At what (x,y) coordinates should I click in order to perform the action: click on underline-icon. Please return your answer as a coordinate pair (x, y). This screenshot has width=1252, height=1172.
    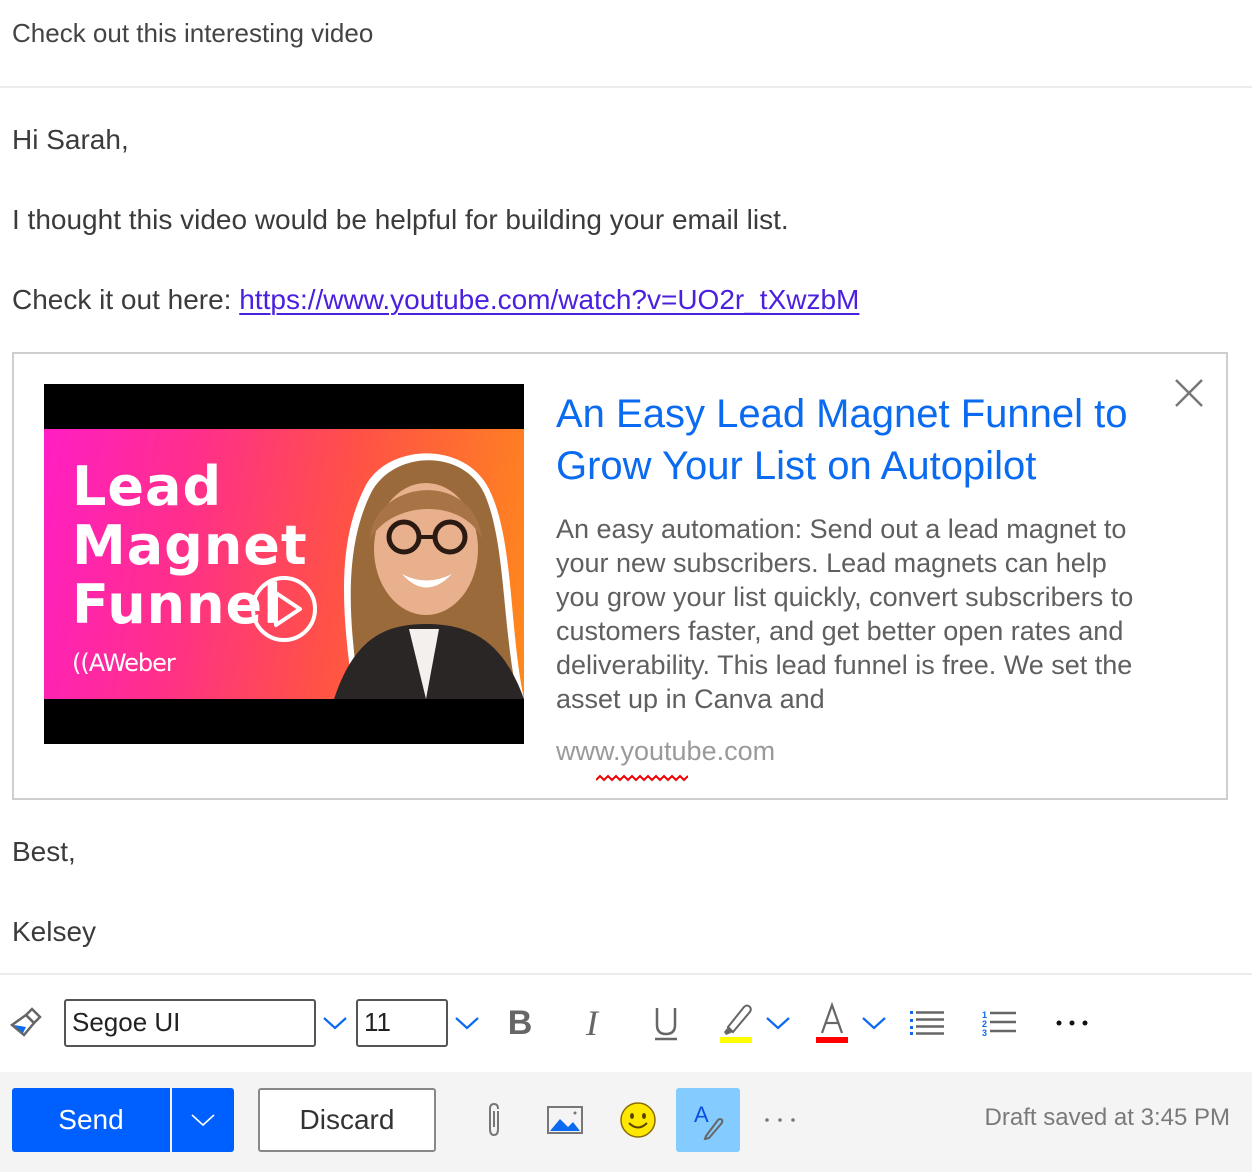
    Looking at the image, I should click on (666, 1023).